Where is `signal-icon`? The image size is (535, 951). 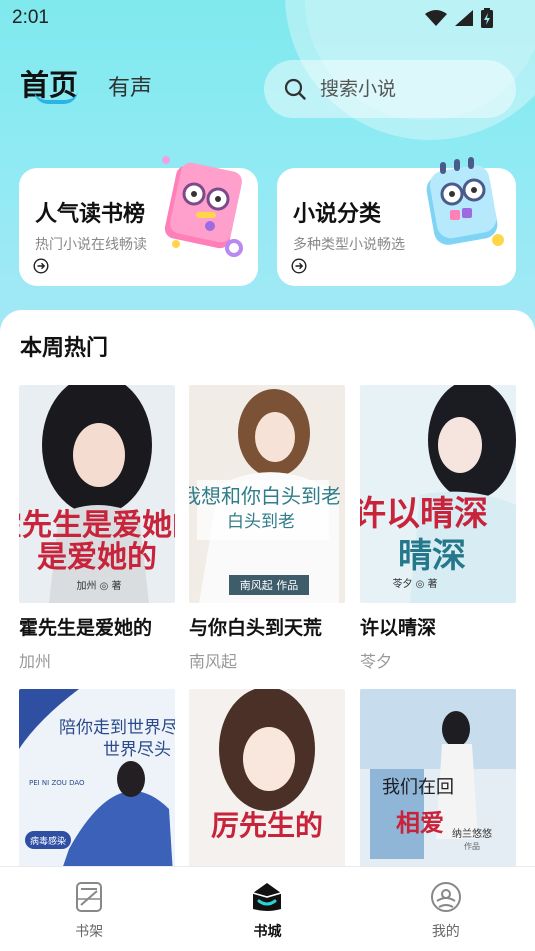 signal-icon is located at coordinates (464, 18).